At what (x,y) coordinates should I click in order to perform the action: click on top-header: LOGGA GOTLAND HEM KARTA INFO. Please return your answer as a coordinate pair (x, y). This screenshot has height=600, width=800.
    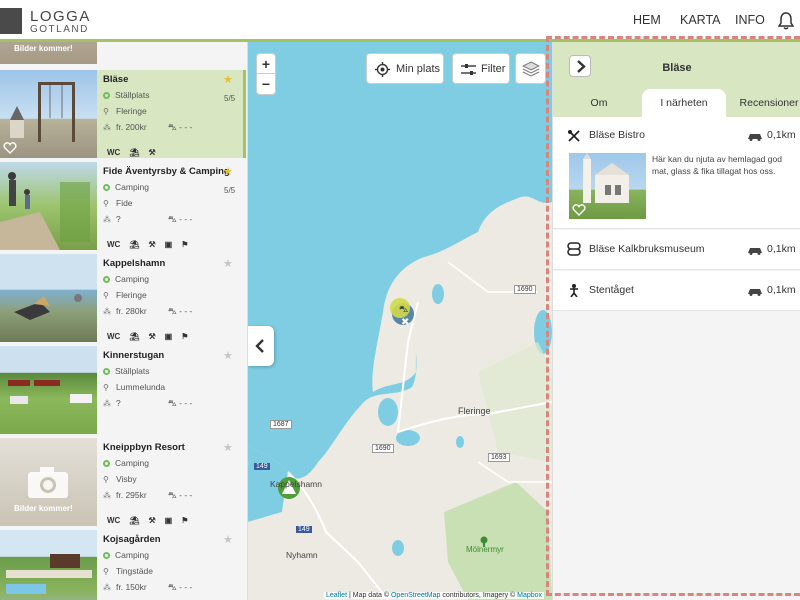
    Looking at the image, I should click on (400, 21).